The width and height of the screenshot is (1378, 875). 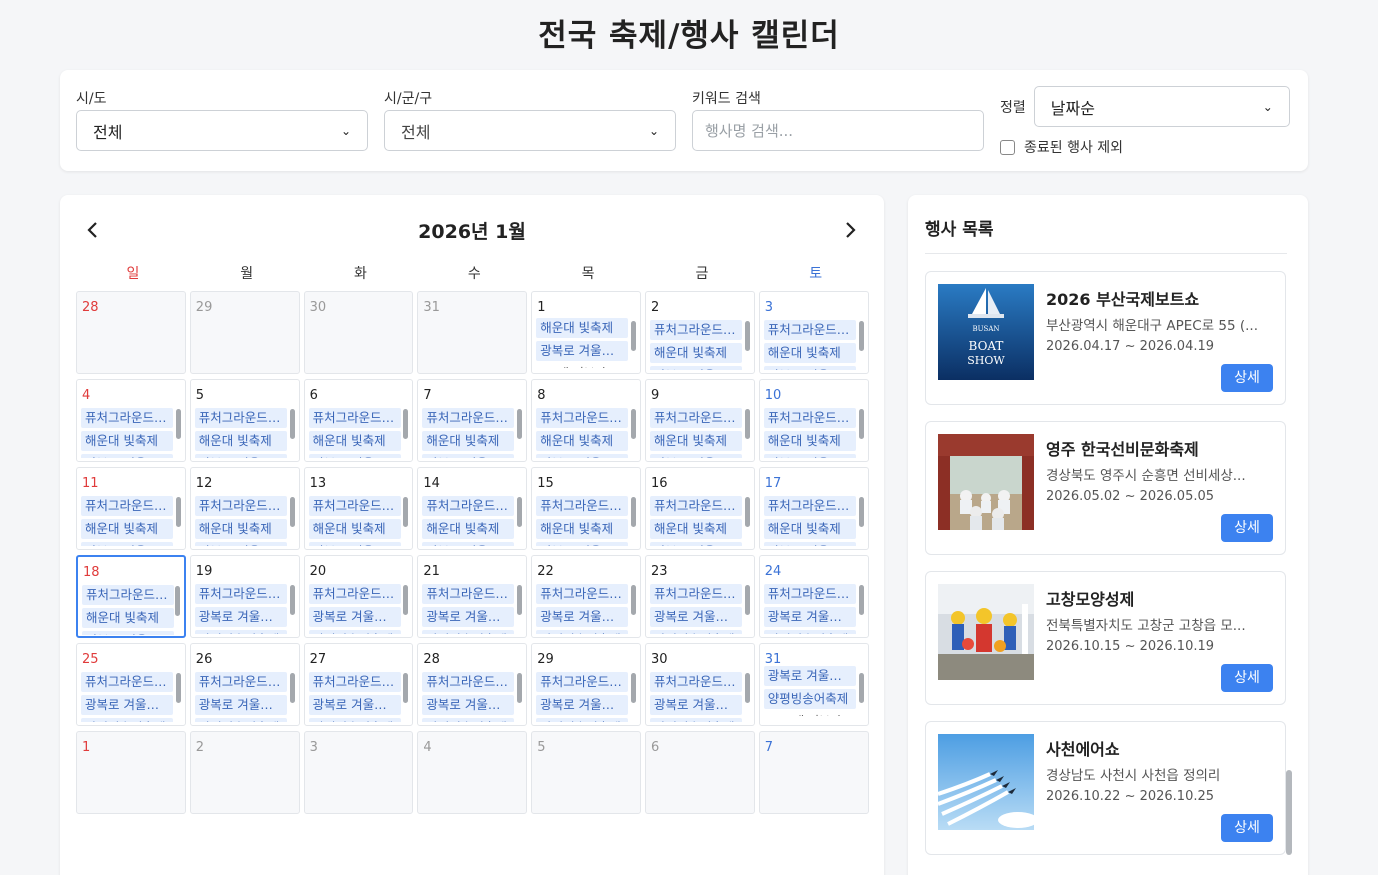 What do you see at coordinates (244, 332) in the screenshot?
I see `calendar-day-cell: 29` at bounding box center [244, 332].